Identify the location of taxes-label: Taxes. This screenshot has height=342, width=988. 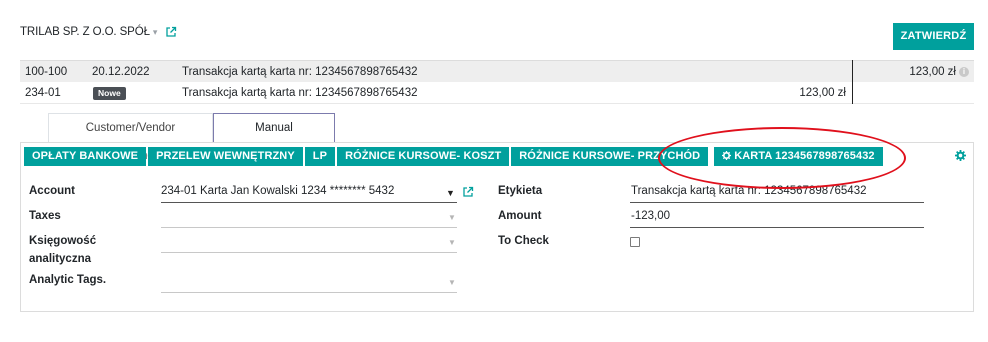
(45, 216).